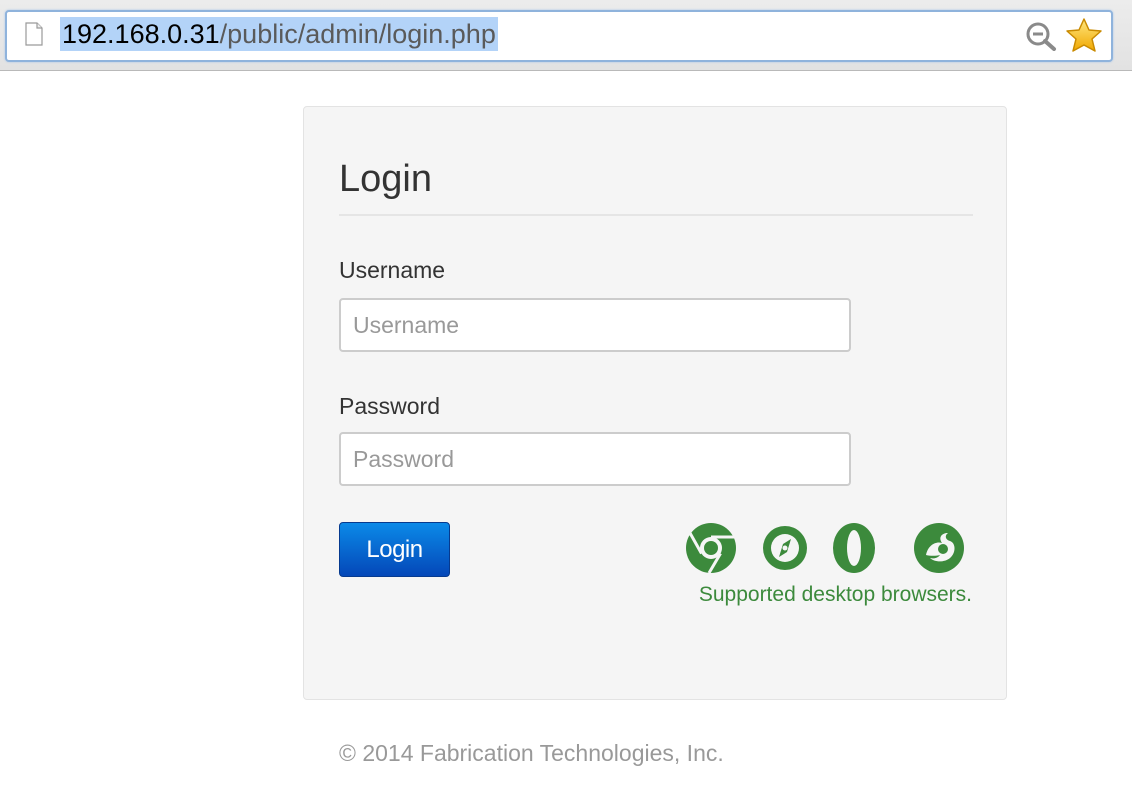  Describe the element at coordinates (34, 34) in the screenshot. I see `page-icon` at that location.